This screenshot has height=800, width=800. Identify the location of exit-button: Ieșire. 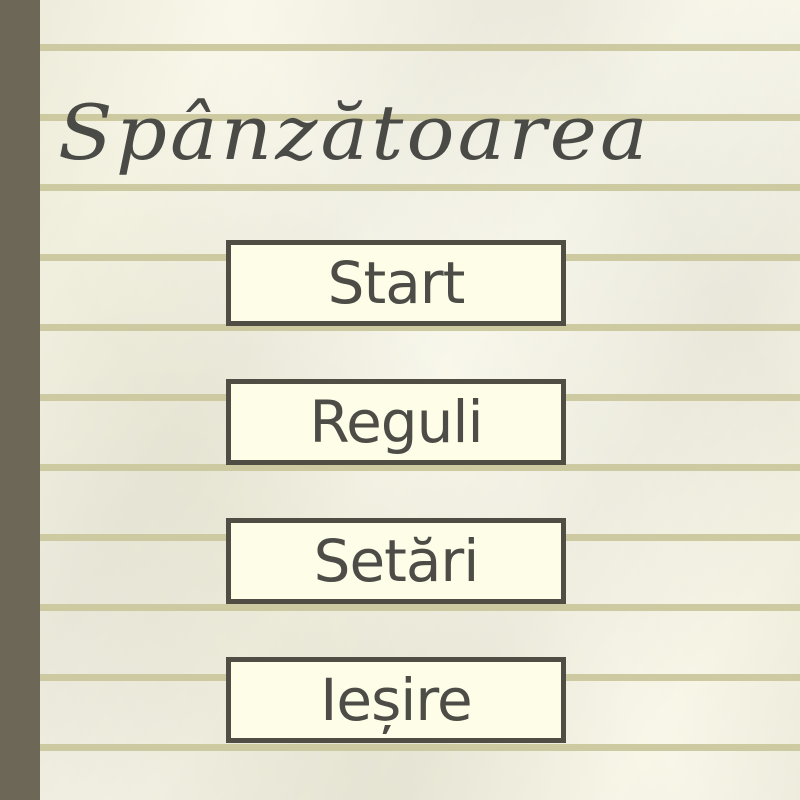
(396, 700).